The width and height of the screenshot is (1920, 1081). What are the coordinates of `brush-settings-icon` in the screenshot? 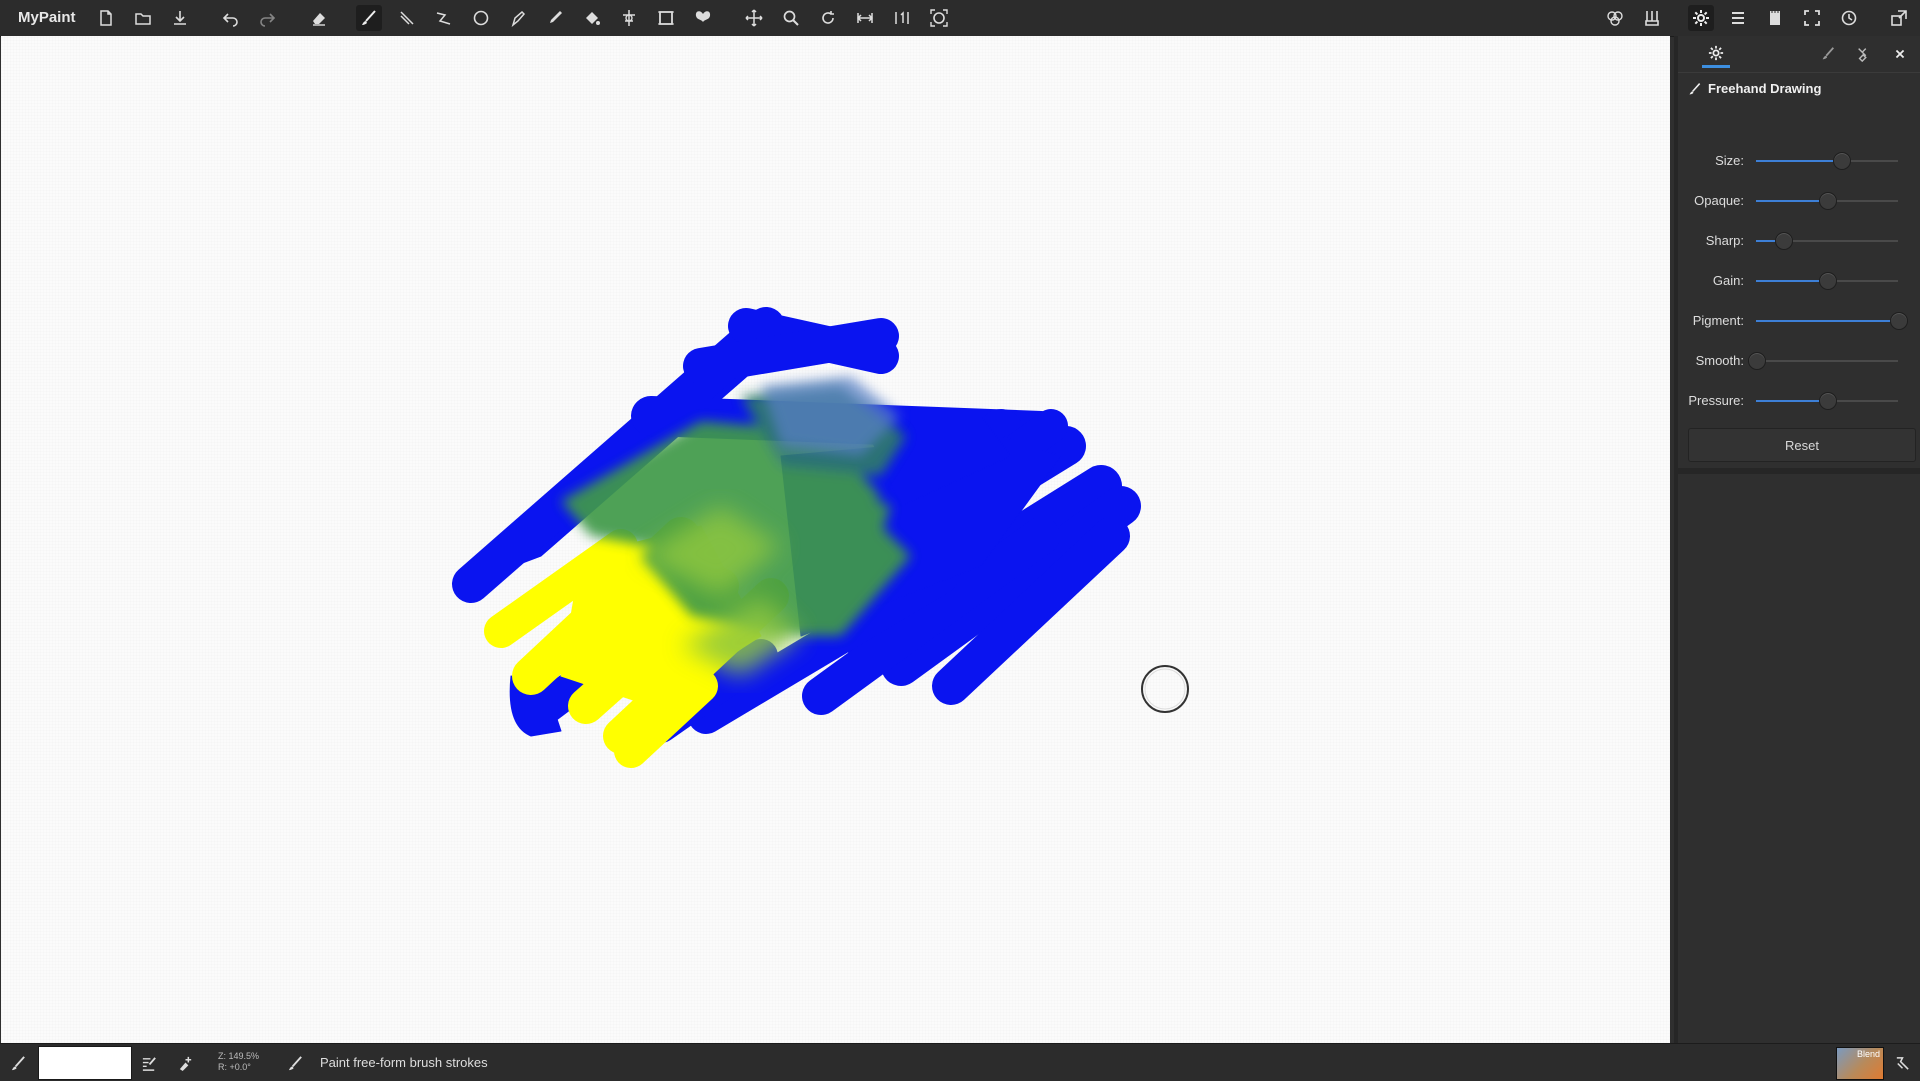 It's located at (1864, 54).